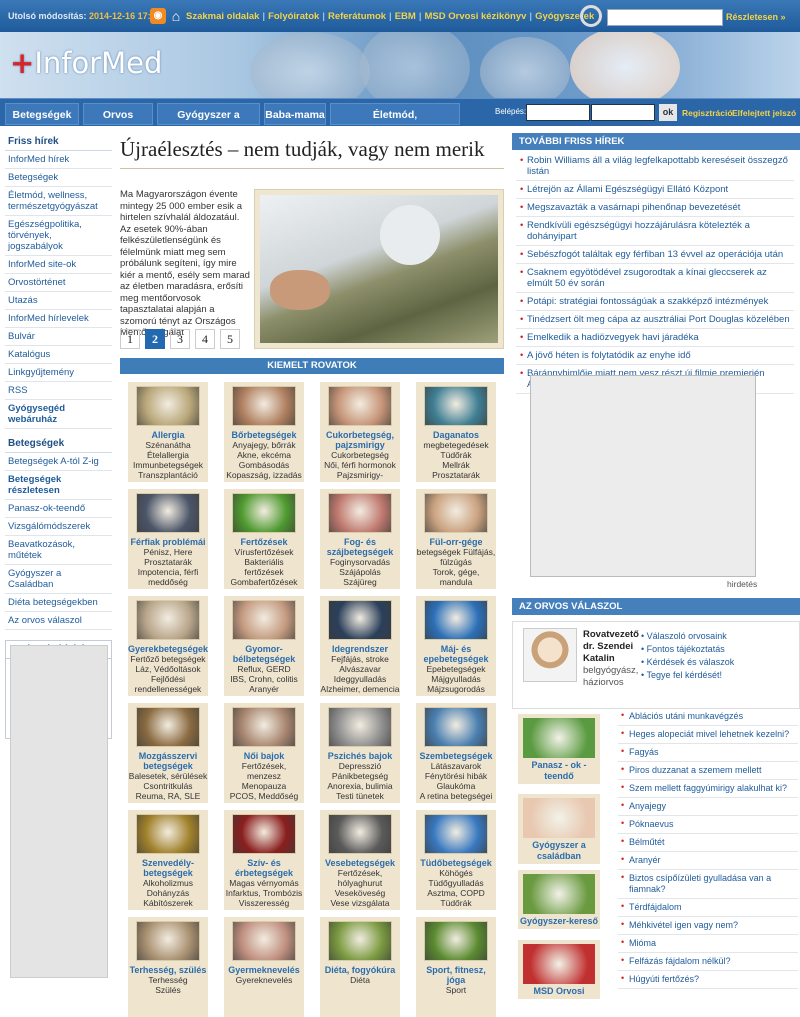  What do you see at coordinates (708, 771) in the screenshot?
I see `question-item: Piros duzzanat a szemem mellett` at bounding box center [708, 771].